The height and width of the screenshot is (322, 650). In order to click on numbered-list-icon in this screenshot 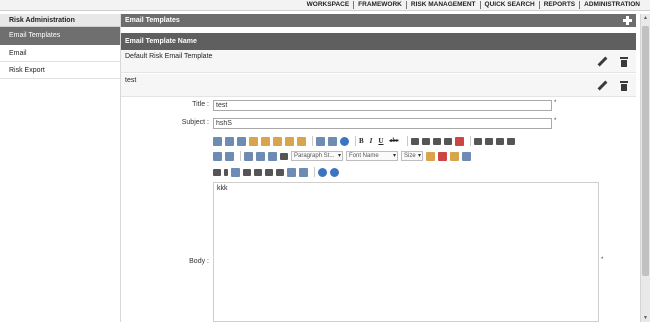, I will do `click(500, 141)`.